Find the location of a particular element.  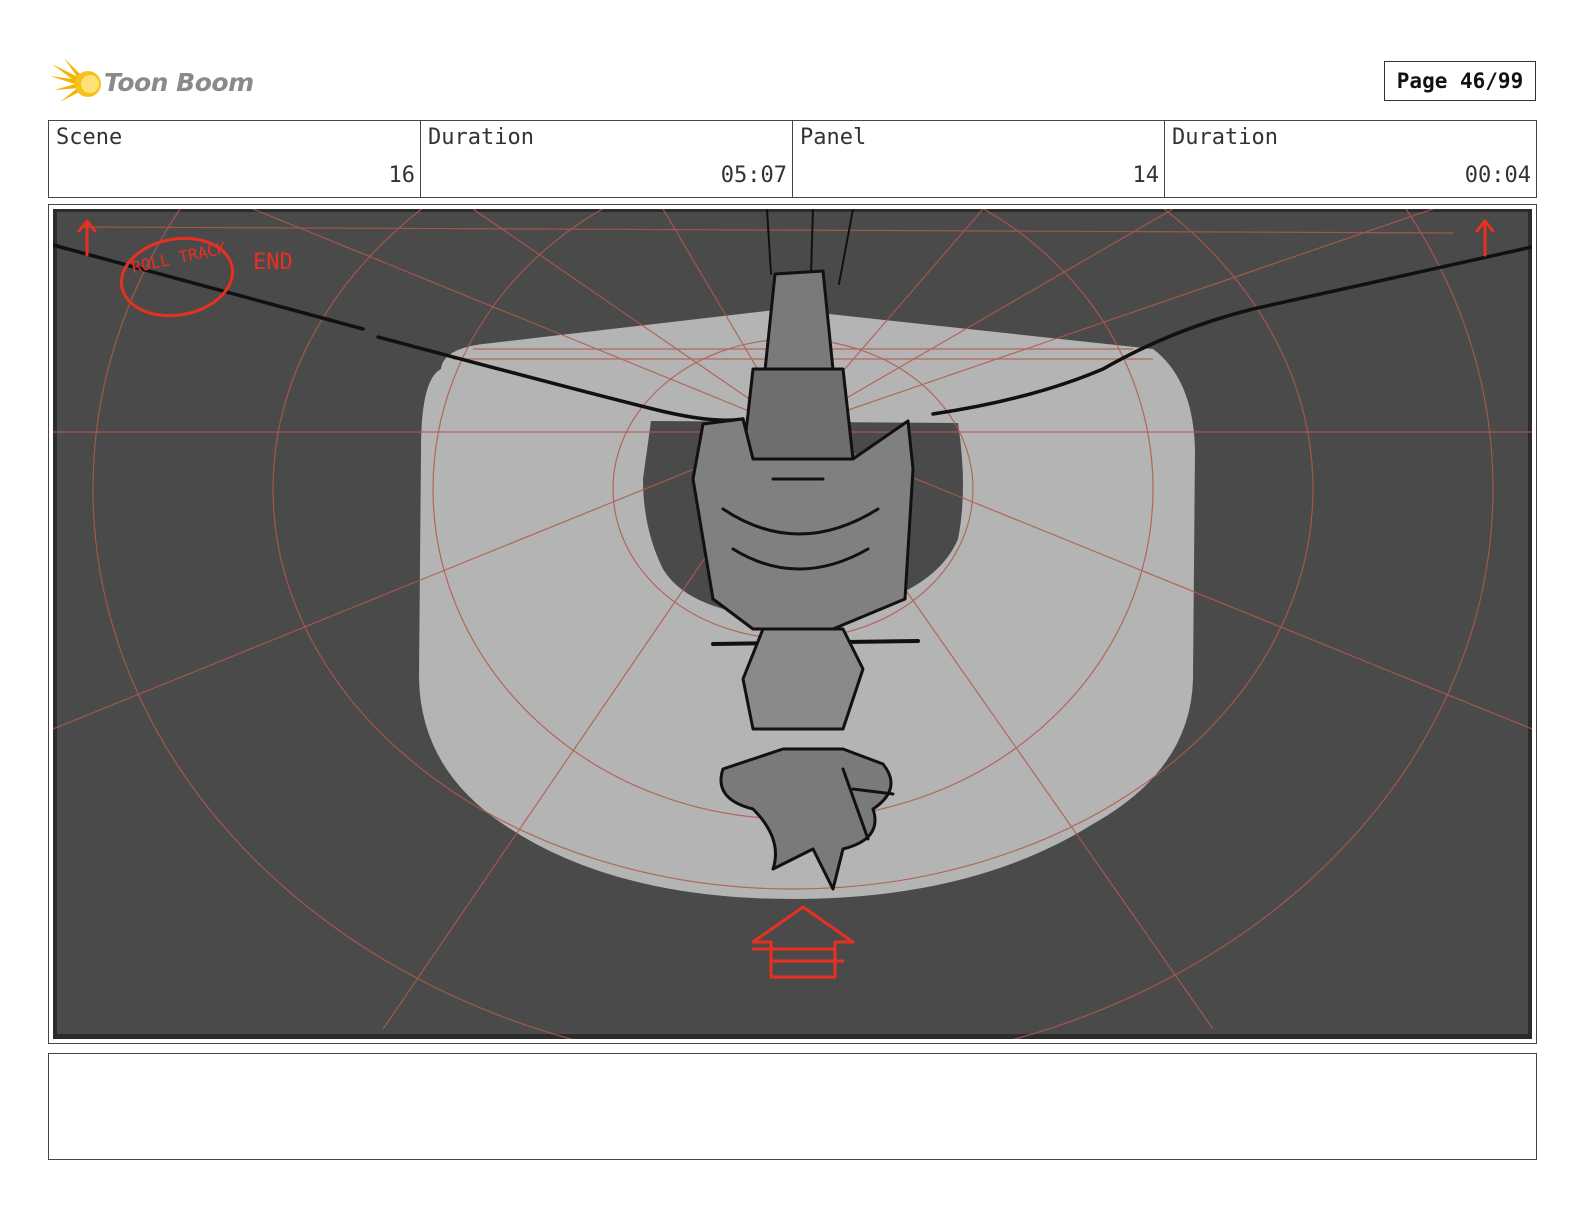

toon-boom-logo: Toon Boom is located at coordinates (152, 82).